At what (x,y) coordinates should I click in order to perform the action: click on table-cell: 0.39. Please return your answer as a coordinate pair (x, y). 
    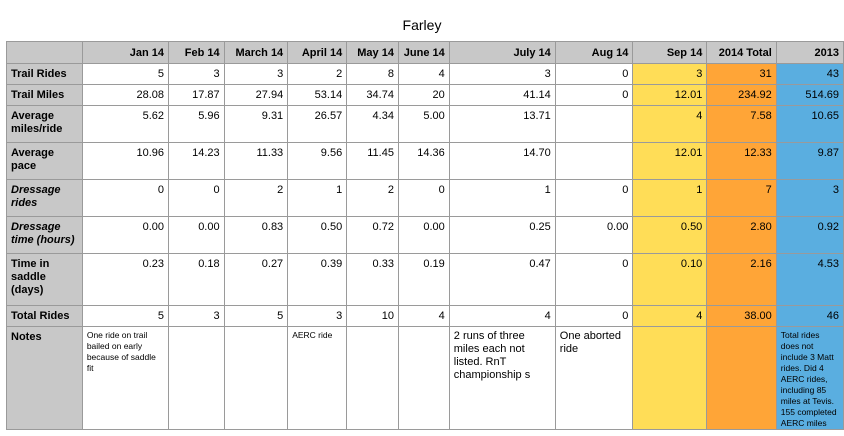
    Looking at the image, I should click on (317, 279).